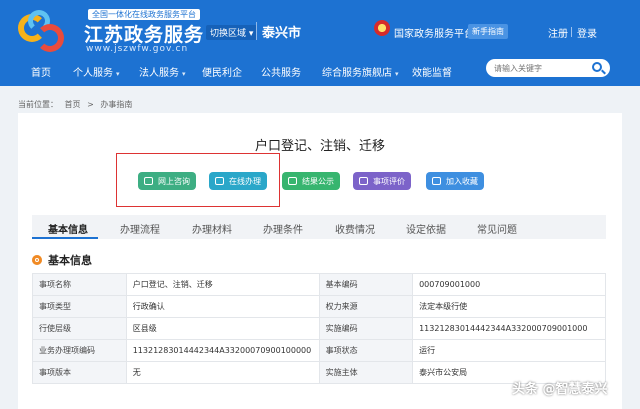 The width and height of the screenshot is (640, 409). I want to click on chat-icon, so click(148, 181).